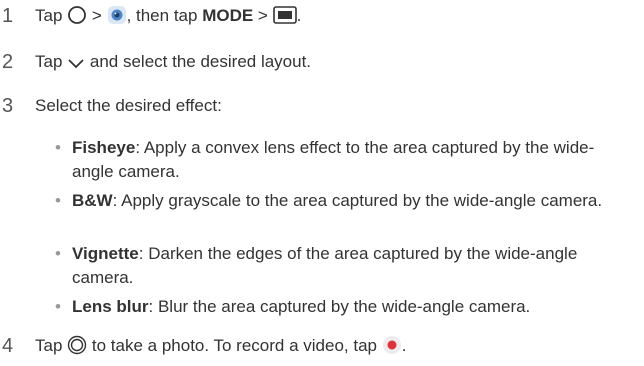  What do you see at coordinates (8, 62) in the screenshot?
I see `step-number: 2` at bounding box center [8, 62].